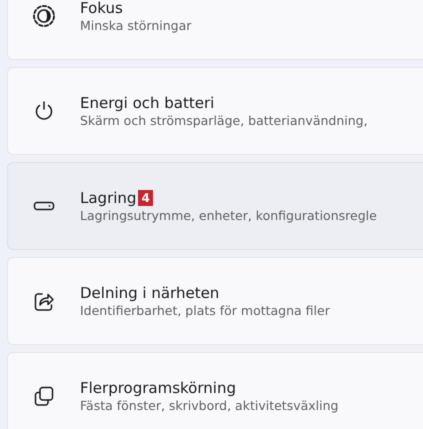  What do you see at coordinates (205, 310) in the screenshot?
I see `setting-description: Identifierbarhet, plats för mottagna filer` at bounding box center [205, 310].